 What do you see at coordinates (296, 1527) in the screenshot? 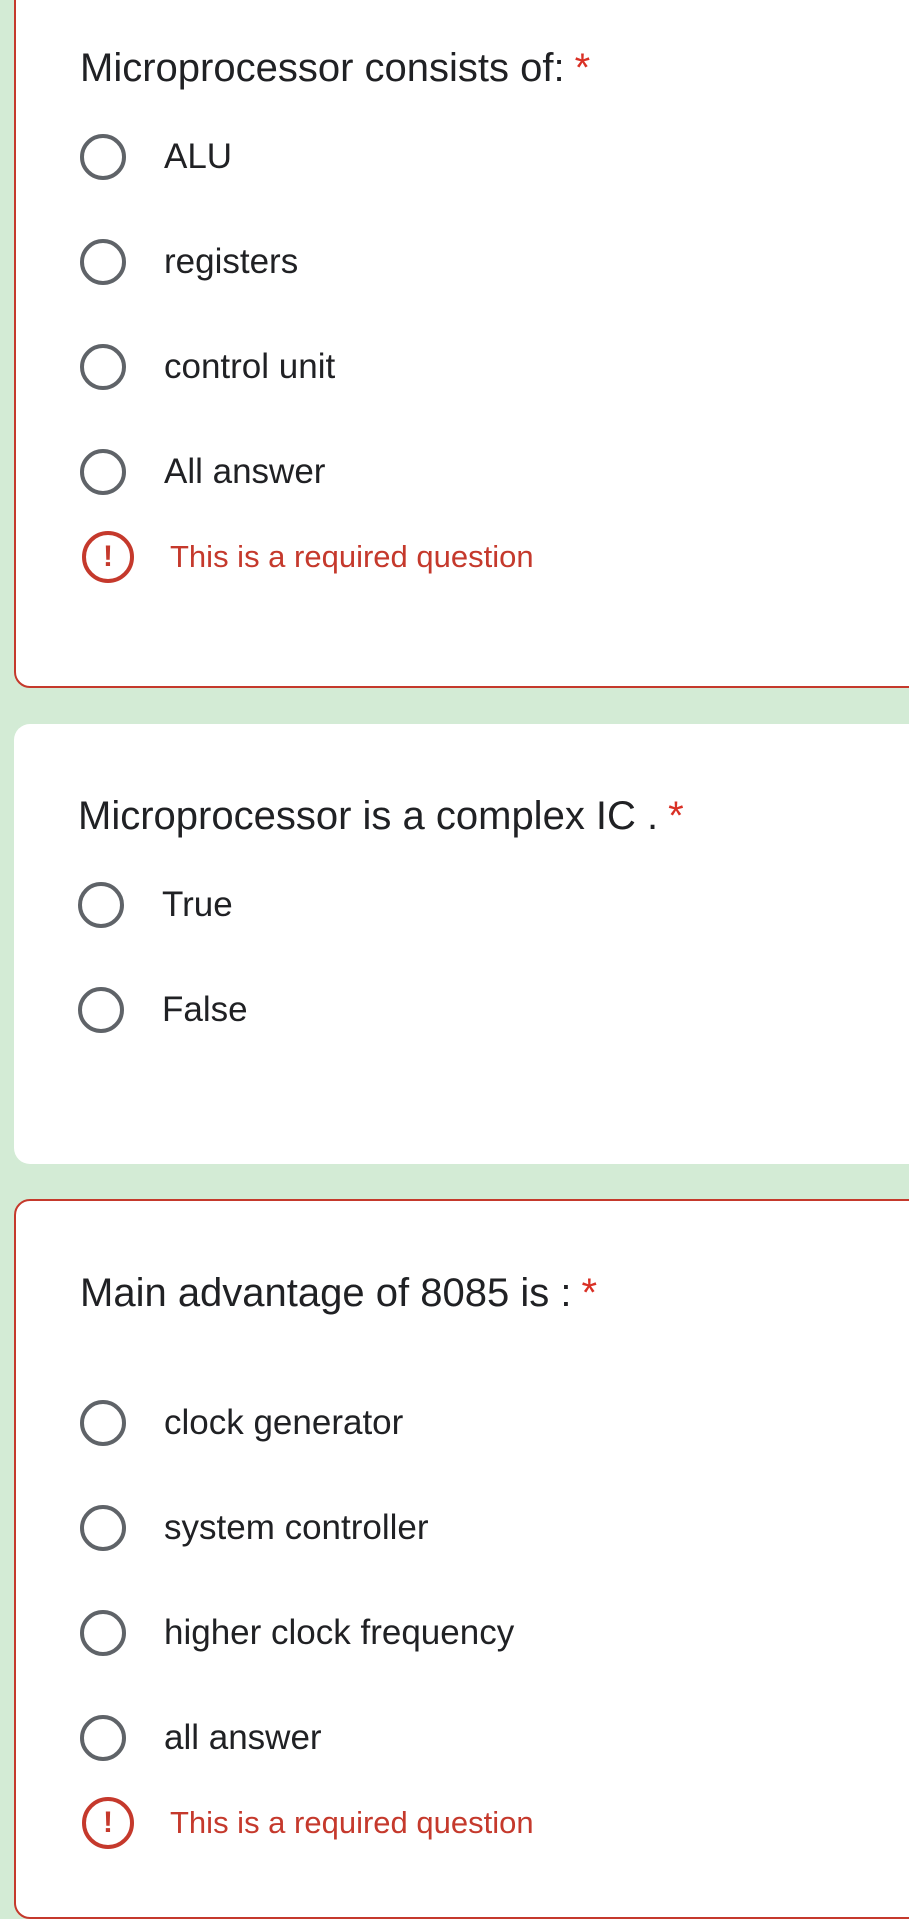
I see `option-label: system controller` at bounding box center [296, 1527].